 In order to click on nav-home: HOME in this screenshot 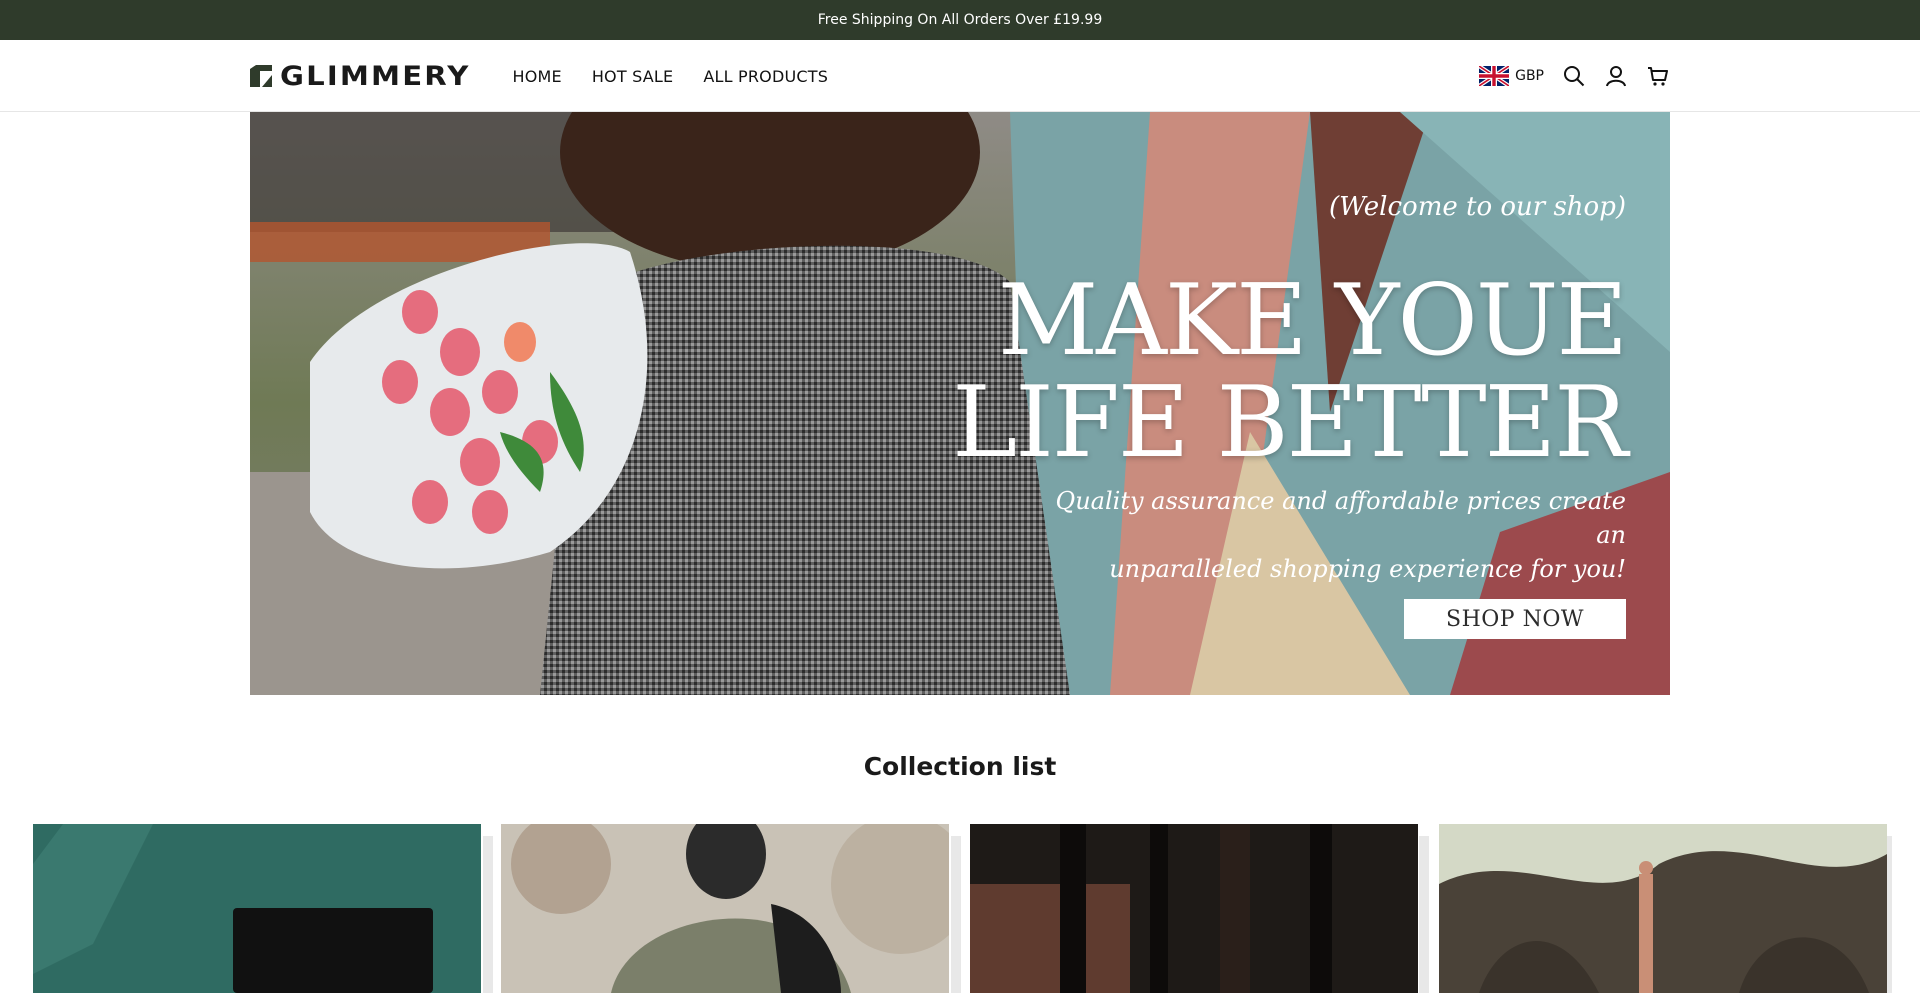, I will do `click(536, 76)`.